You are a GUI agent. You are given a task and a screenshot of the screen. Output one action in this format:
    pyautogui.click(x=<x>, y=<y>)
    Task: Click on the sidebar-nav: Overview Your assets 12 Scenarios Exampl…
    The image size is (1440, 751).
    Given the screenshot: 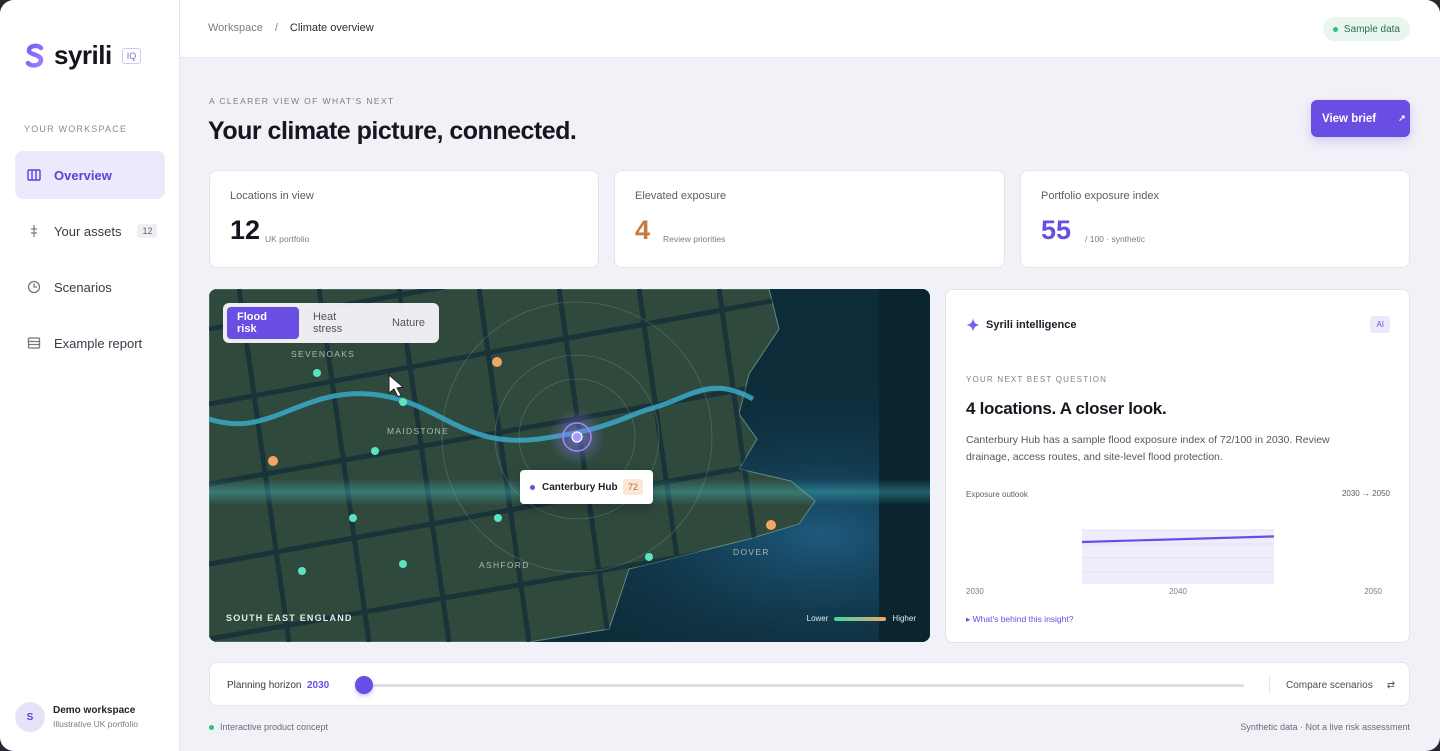 What is the action you would take?
    pyautogui.click(x=90, y=263)
    